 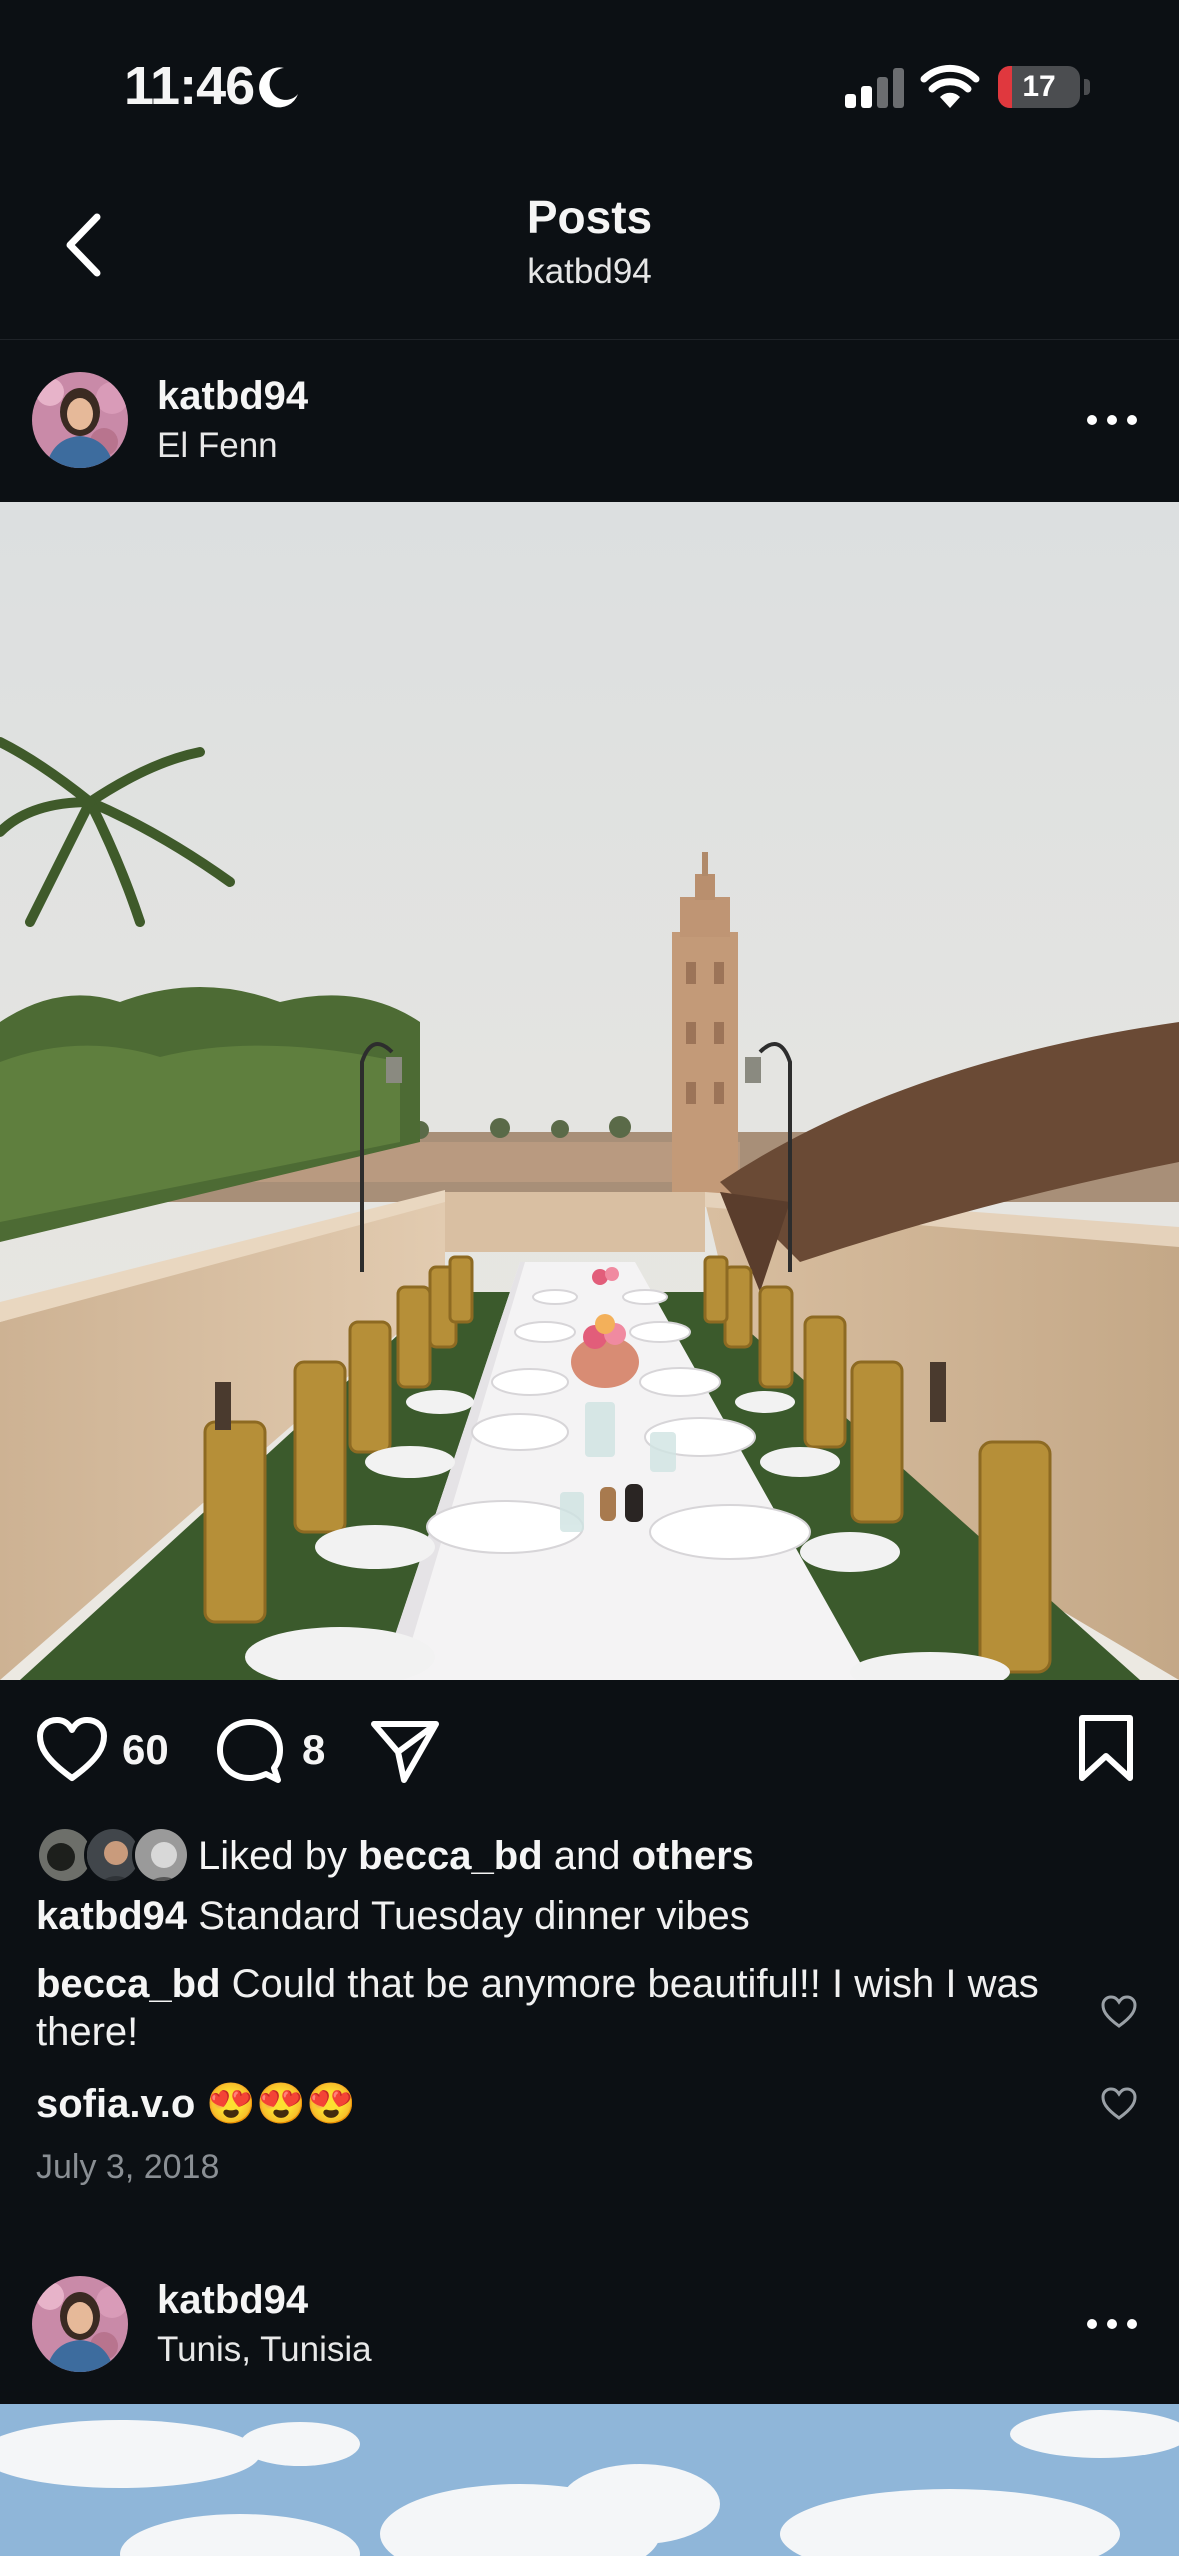 What do you see at coordinates (874, 88) in the screenshot?
I see `cellular-signal-icon` at bounding box center [874, 88].